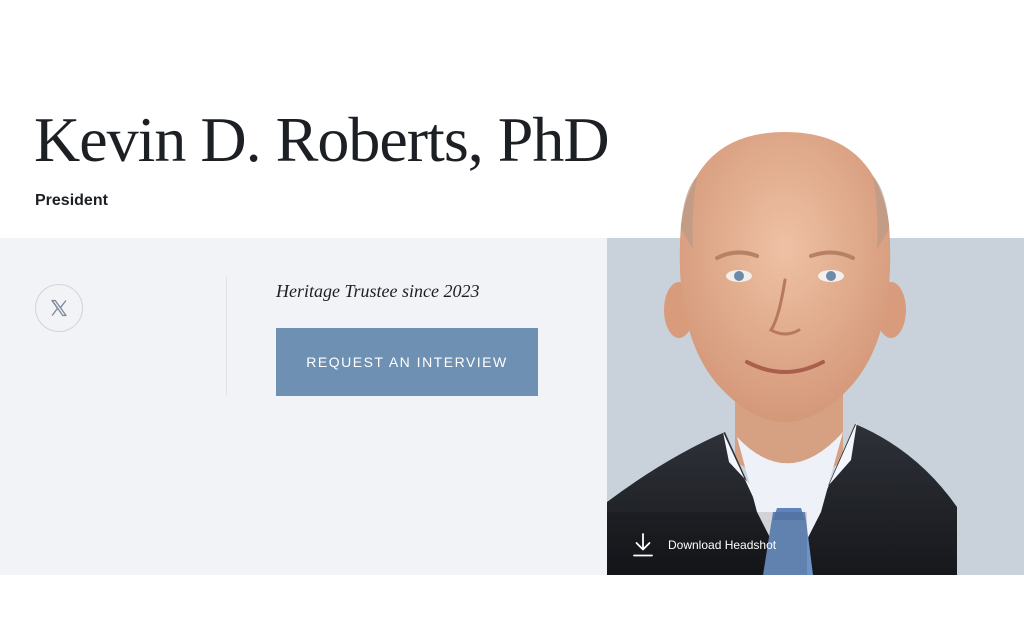  I want to click on request-interview-button: REQUEST AN INTERVIEW, so click(407, 362).